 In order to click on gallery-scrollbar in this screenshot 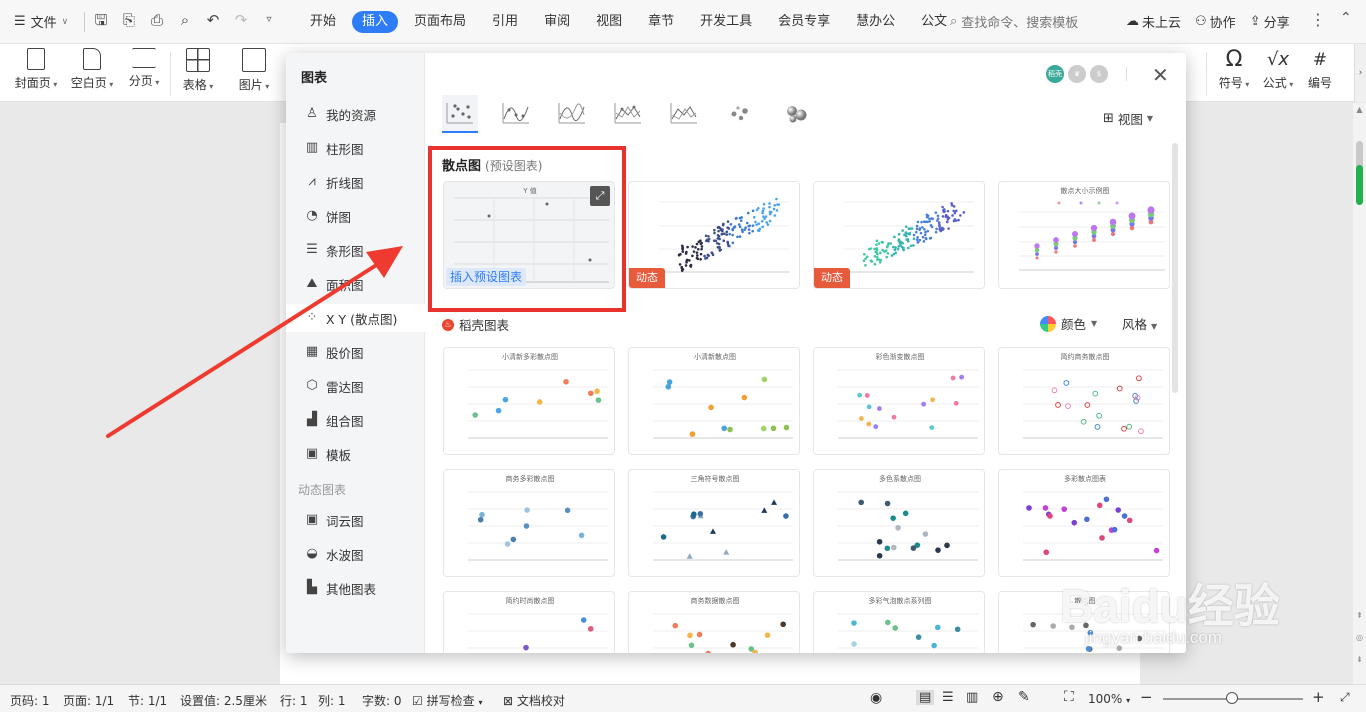, I will do `click(1175, 268)`.